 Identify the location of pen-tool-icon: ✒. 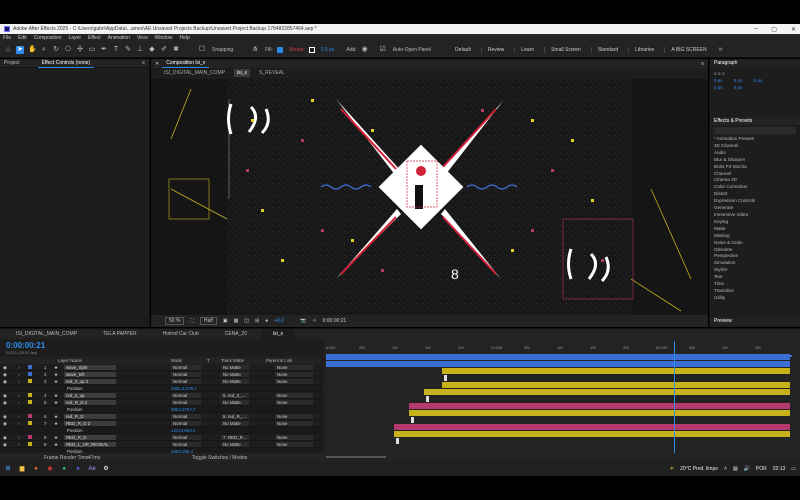
(104, 50).